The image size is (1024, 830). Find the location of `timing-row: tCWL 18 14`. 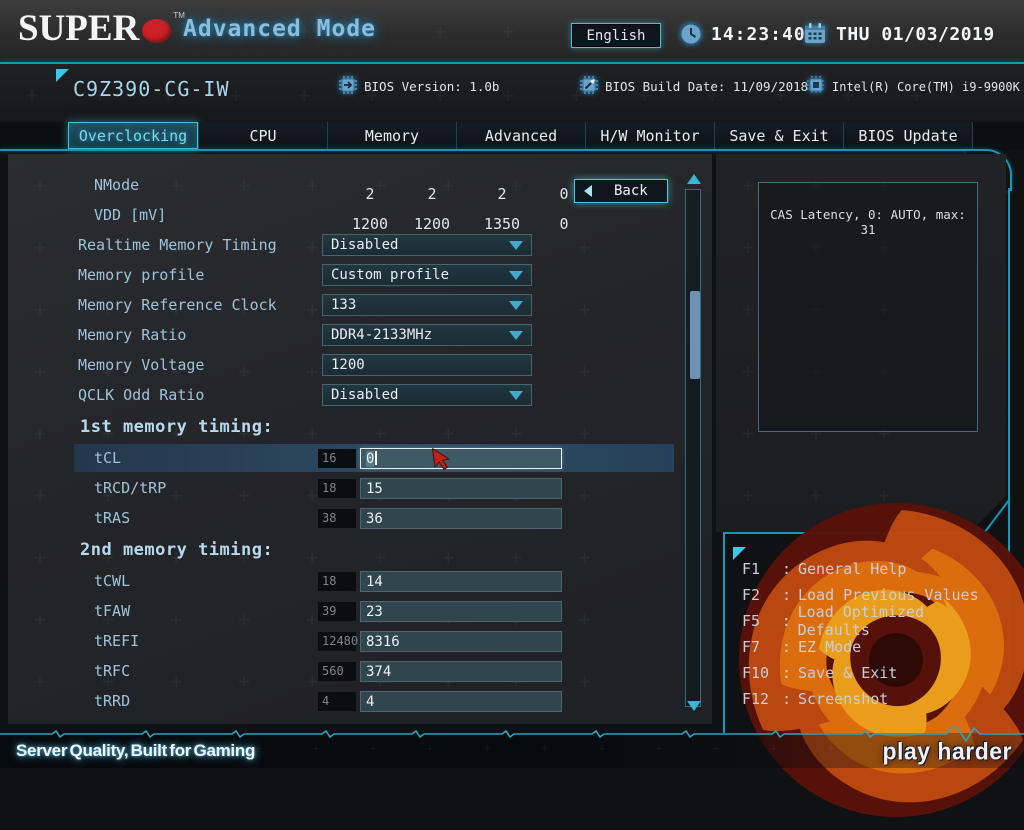

timing-row: tCWL 18 14 is located at coordinates (360, 581).